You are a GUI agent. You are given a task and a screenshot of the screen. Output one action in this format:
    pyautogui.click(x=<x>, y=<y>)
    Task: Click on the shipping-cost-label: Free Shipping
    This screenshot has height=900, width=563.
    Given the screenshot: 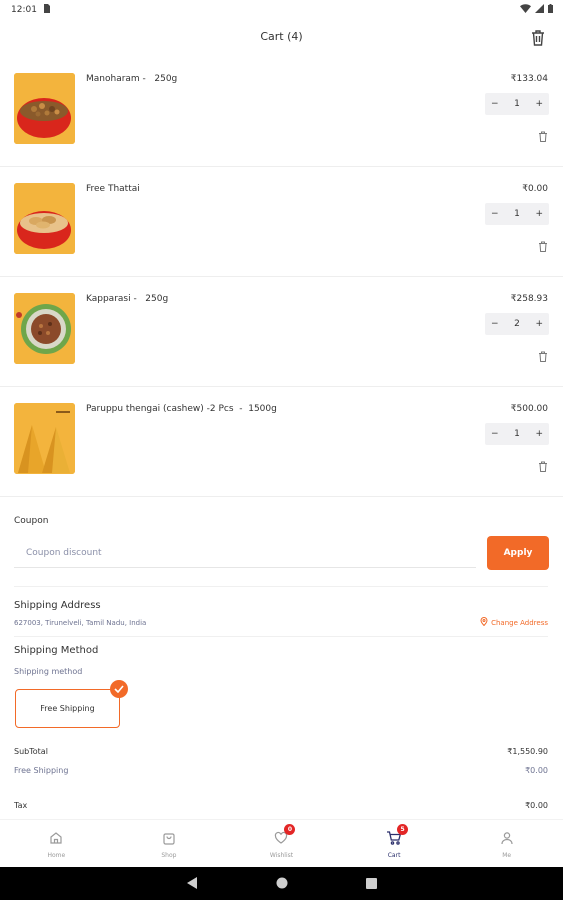 What is the action you would take?
    pyautogui.click(x=41, y=770)
    